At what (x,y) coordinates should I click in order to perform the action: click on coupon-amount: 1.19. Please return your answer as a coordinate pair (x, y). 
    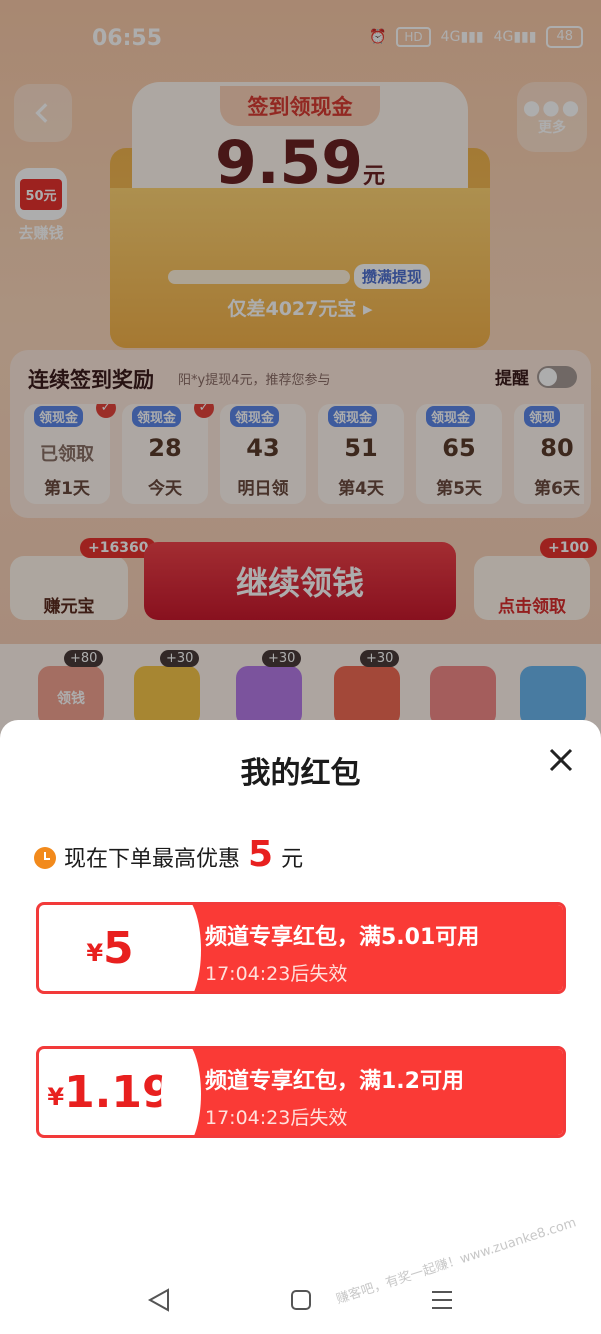
    Looking at the image, I should click on (118, 1092).